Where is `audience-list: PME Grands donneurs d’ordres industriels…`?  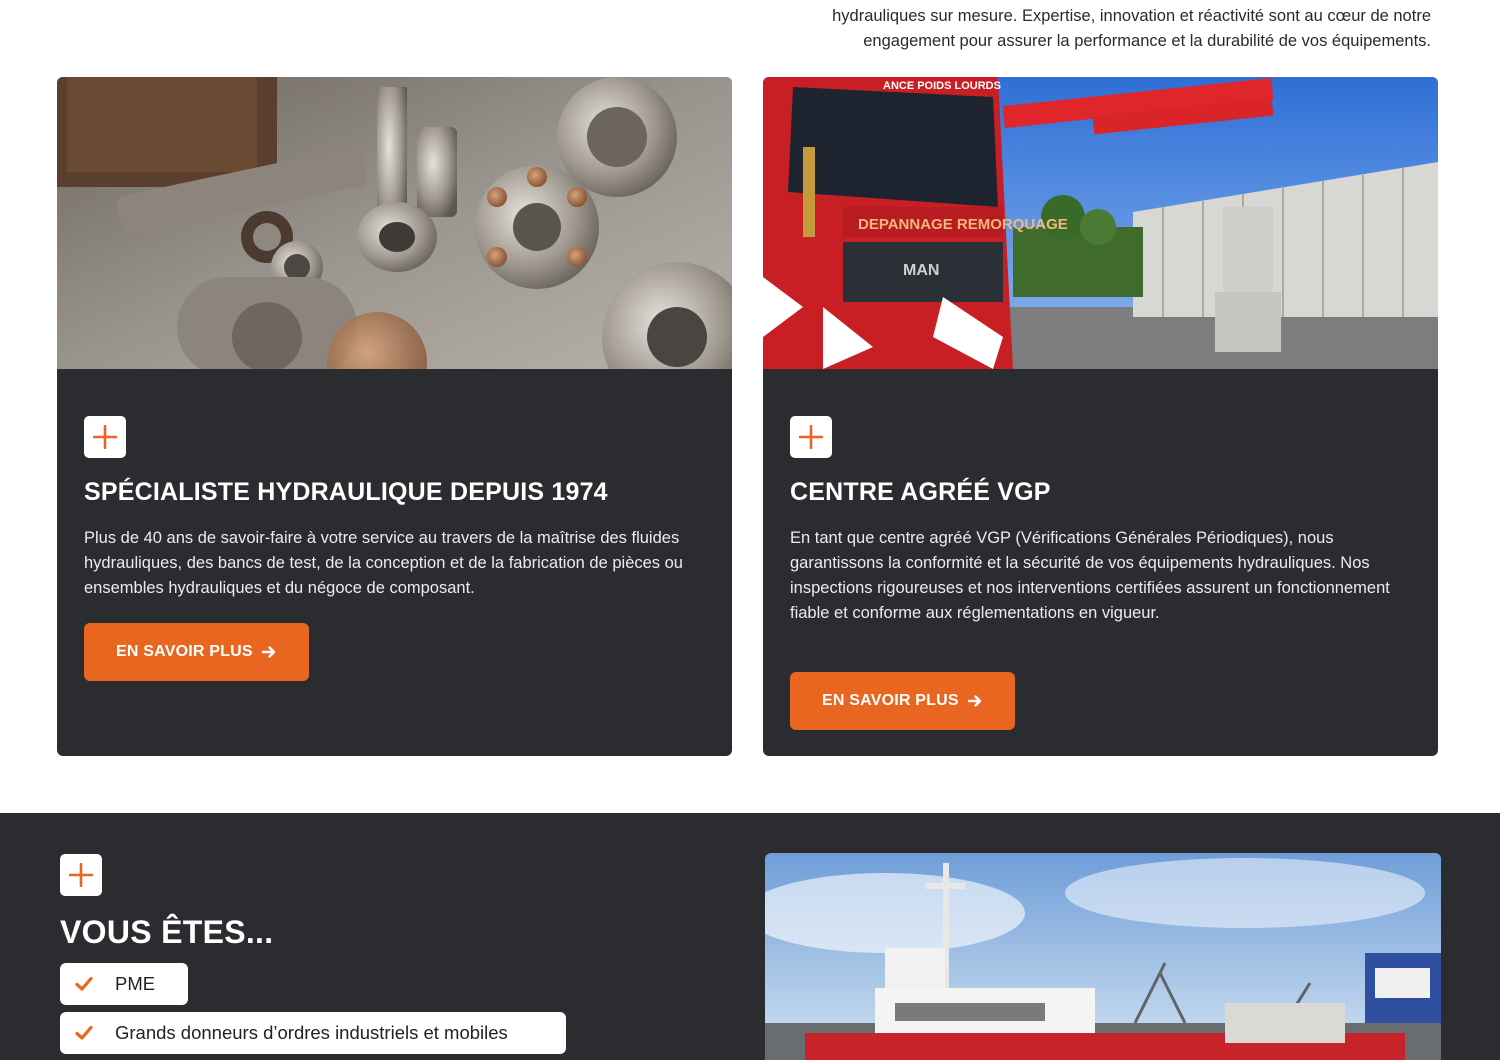
audience-list: PME Grands donneurs d’ordres industriels… is located at coordinates (313, 1011).